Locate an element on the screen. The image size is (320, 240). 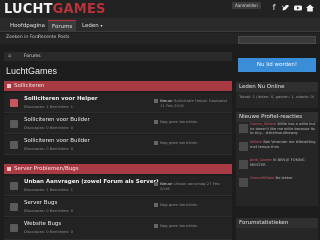
chevron-down-icon: ▾ is located at coordinates (101, 25).